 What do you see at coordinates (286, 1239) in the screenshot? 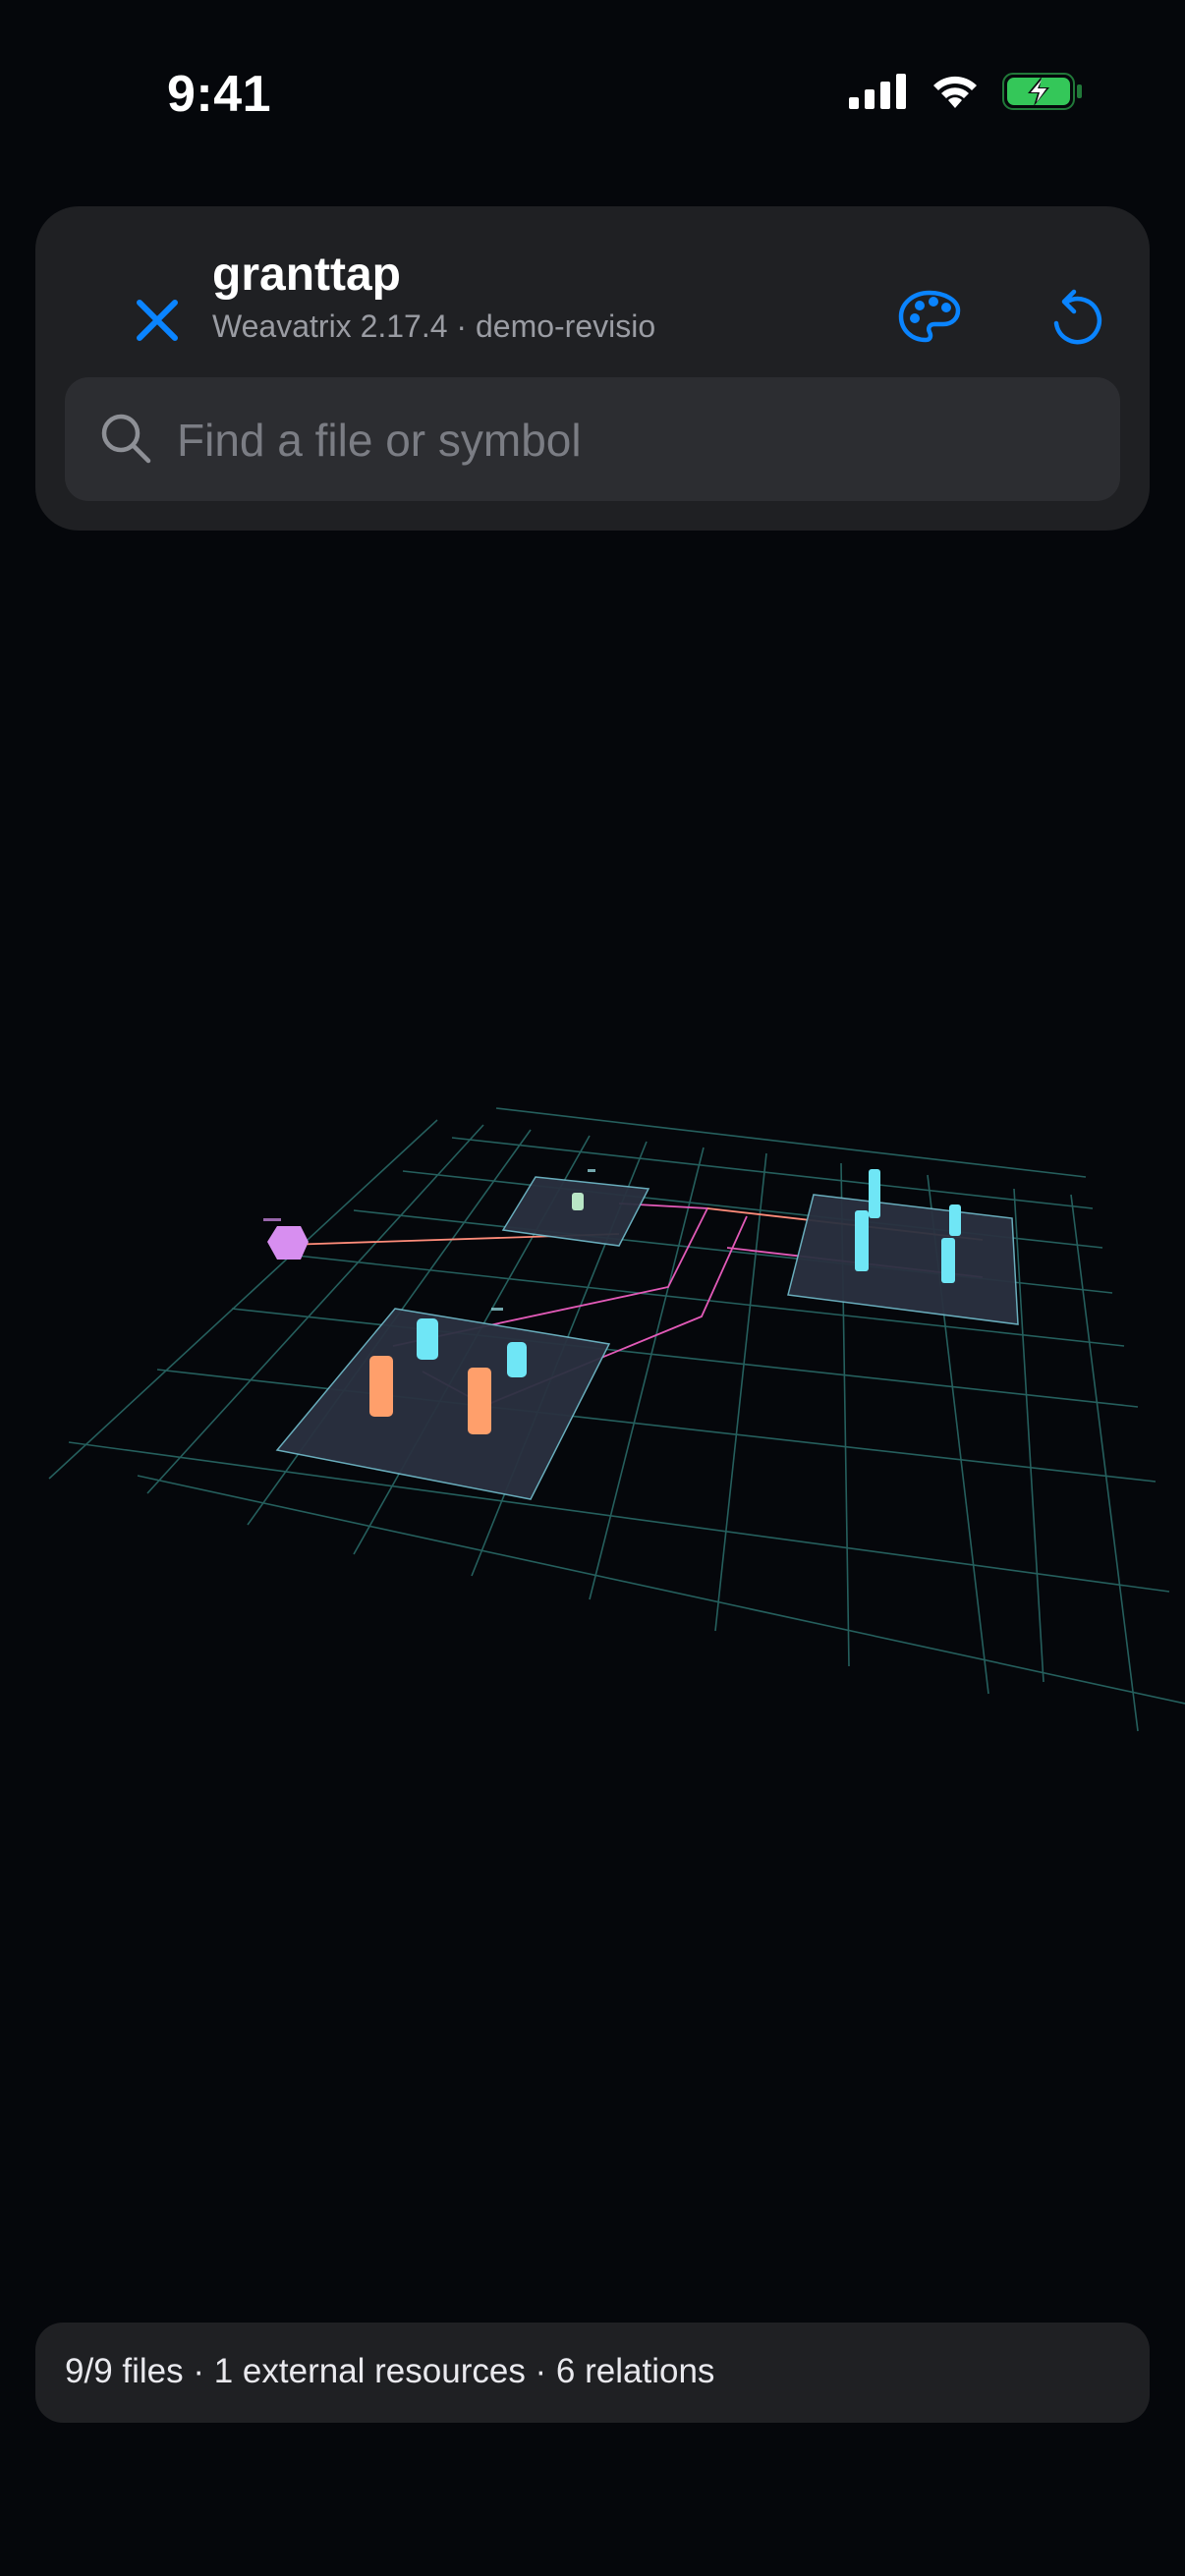
I see `external-resource-node` at bounding box center [286, 1239].